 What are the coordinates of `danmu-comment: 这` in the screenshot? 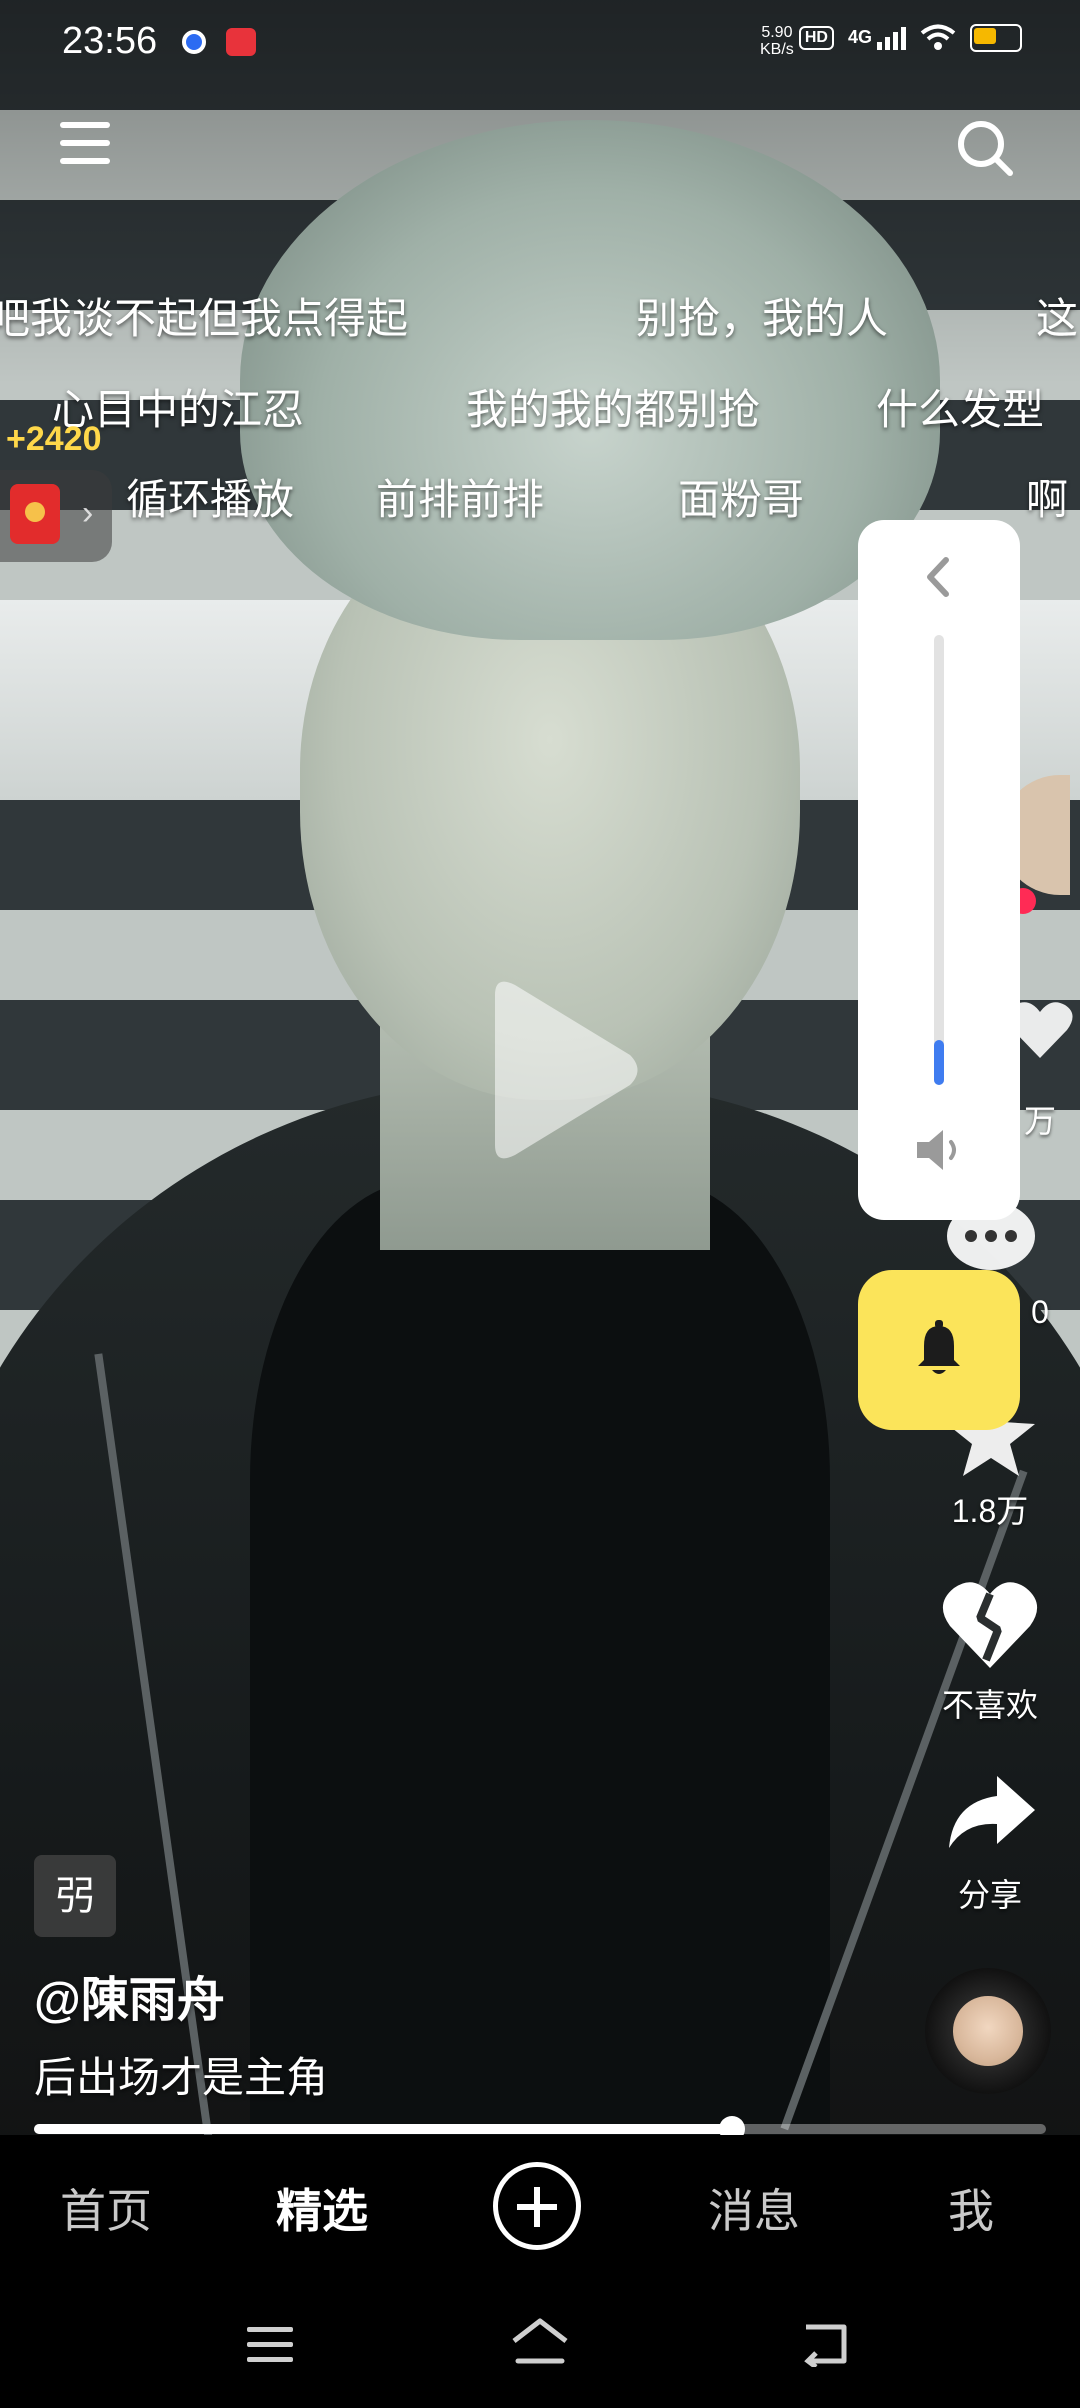 It's located at (1057, 318).